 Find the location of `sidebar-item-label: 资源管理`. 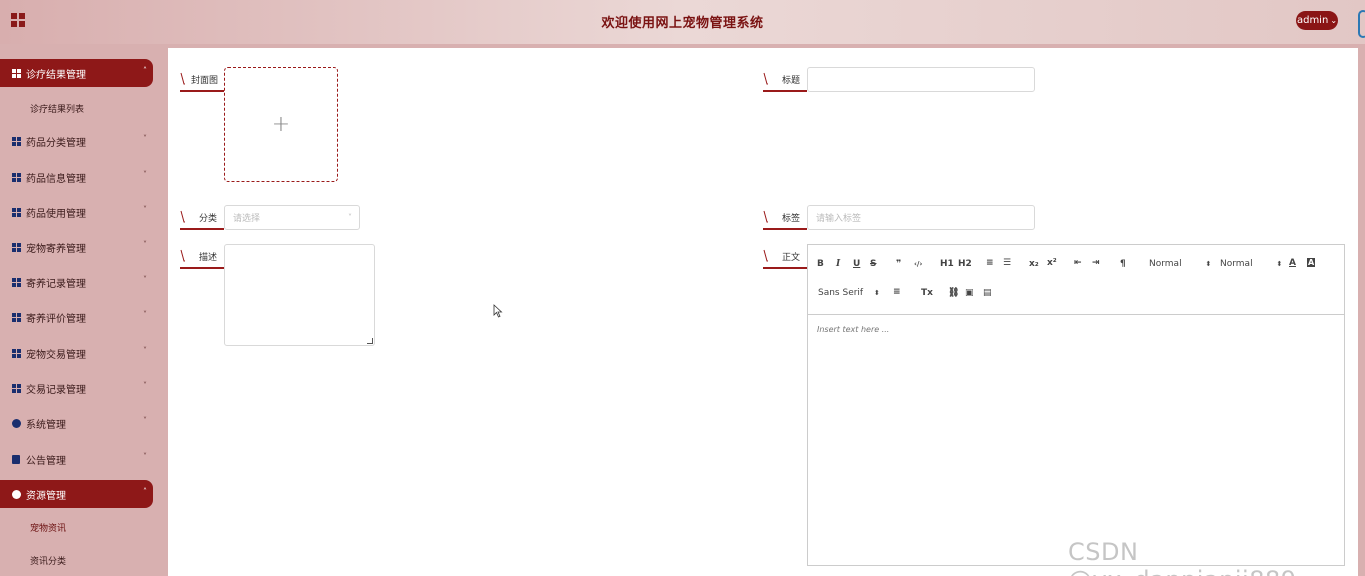

sidebar-item-label: 资源管理 is located at coordinates (46, 496).